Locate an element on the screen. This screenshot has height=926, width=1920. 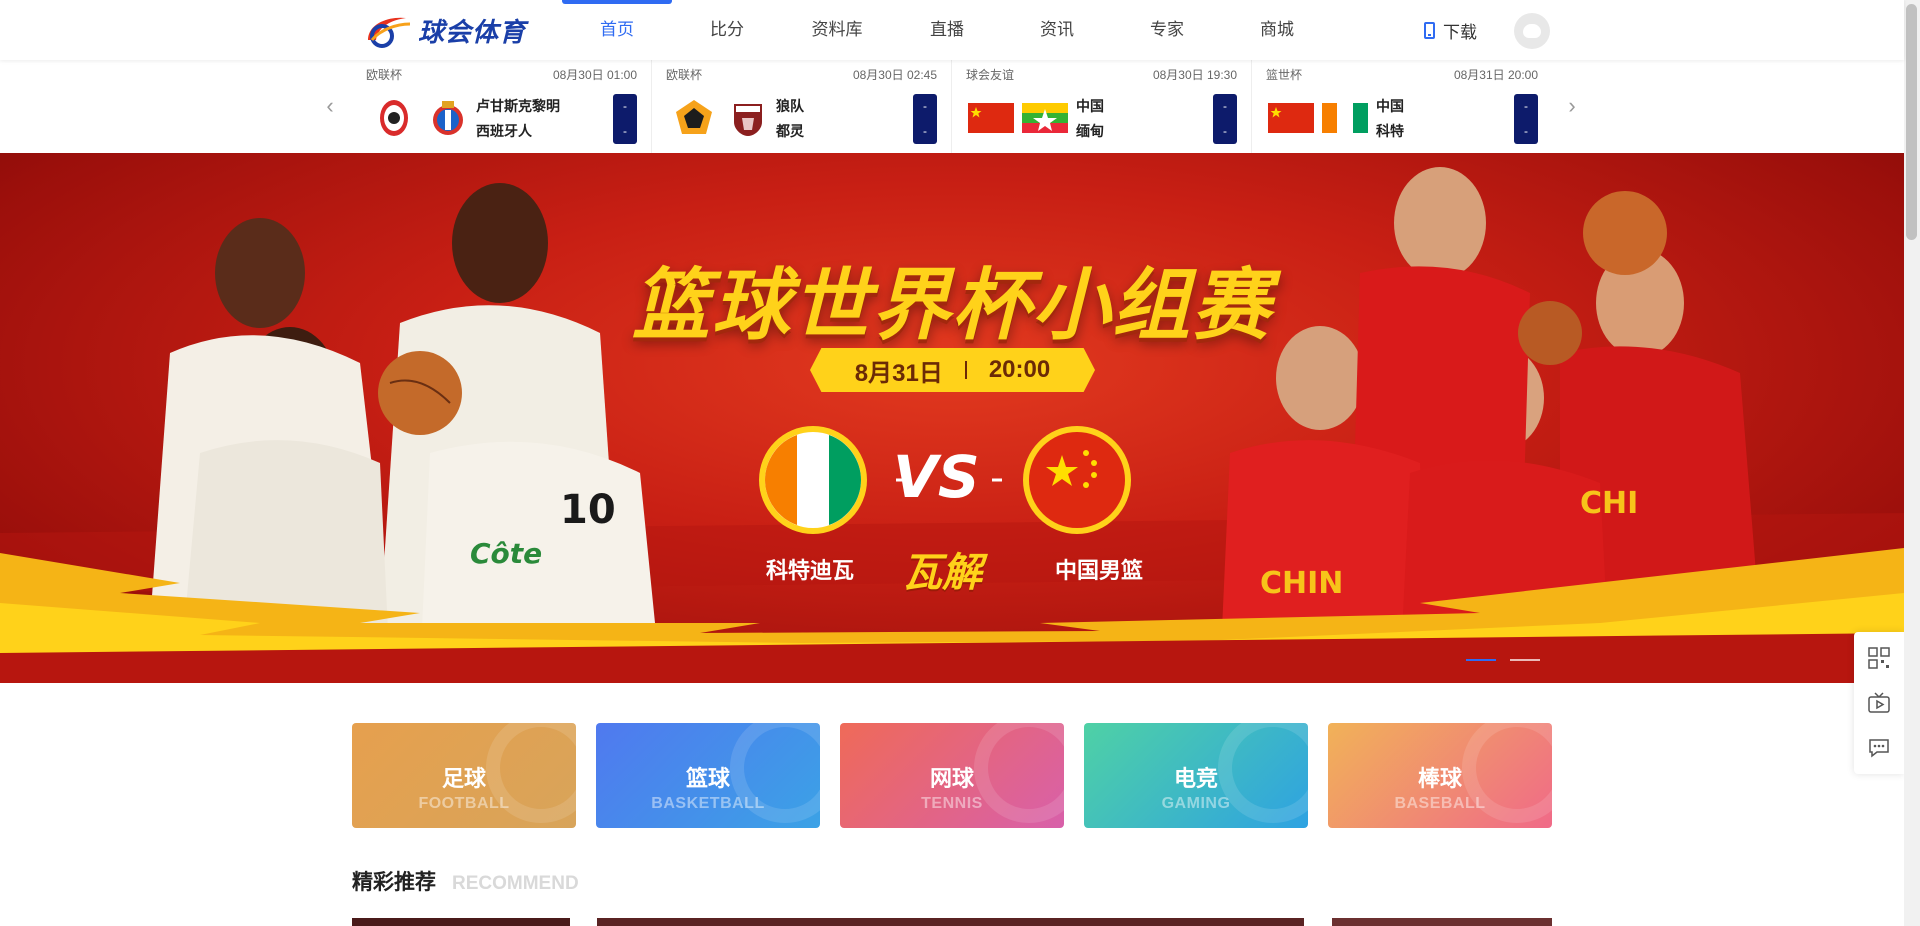
top-header: 球会体育 首页 比分 资料库 直播 资讯 专家 商城 下载 is located at coordinates (952, 30).